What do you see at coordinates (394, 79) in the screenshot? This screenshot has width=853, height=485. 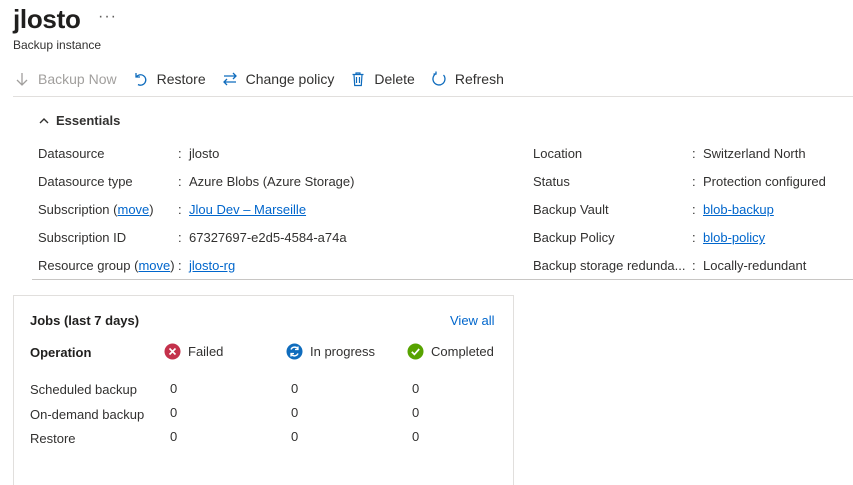 I see `delete-label: Delete` at bounding box center [394, 79].